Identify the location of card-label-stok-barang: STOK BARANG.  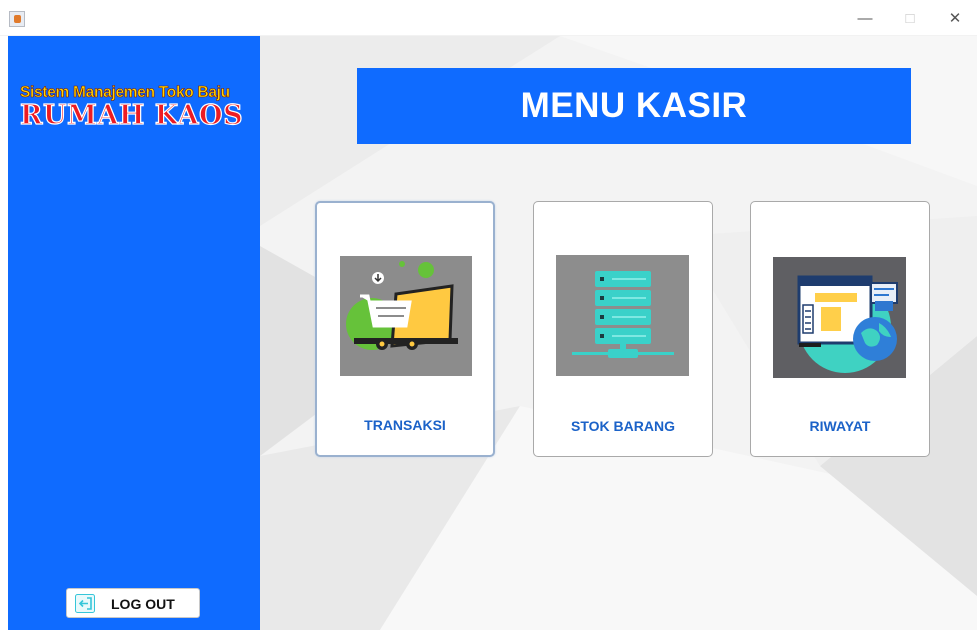
(623, 426).